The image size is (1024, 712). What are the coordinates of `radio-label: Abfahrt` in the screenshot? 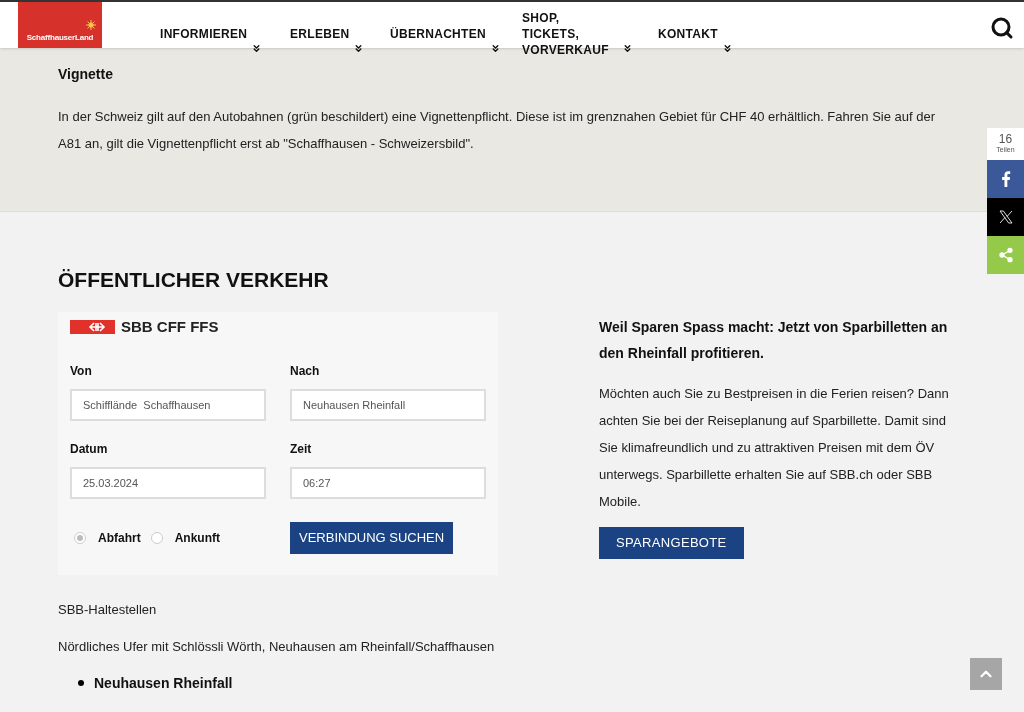 It's located at (119, 538).